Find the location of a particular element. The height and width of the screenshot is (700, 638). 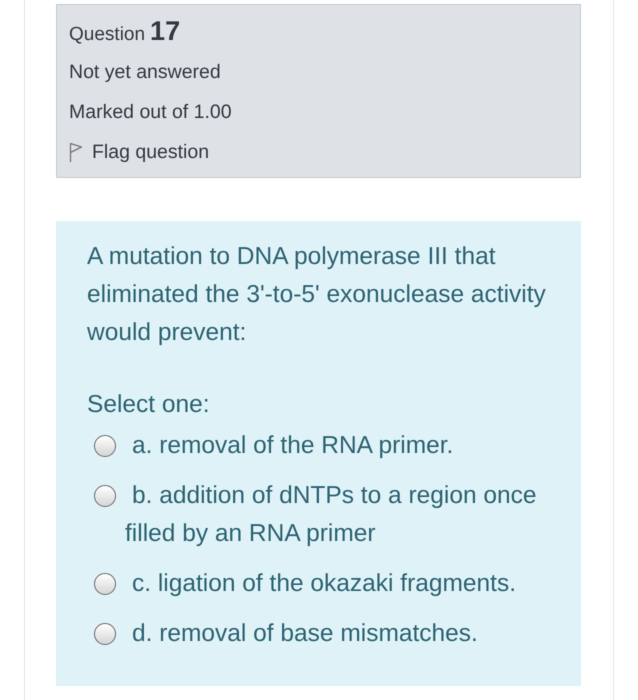

flag-question-link: Flag question is located at coordinates (139, 152).